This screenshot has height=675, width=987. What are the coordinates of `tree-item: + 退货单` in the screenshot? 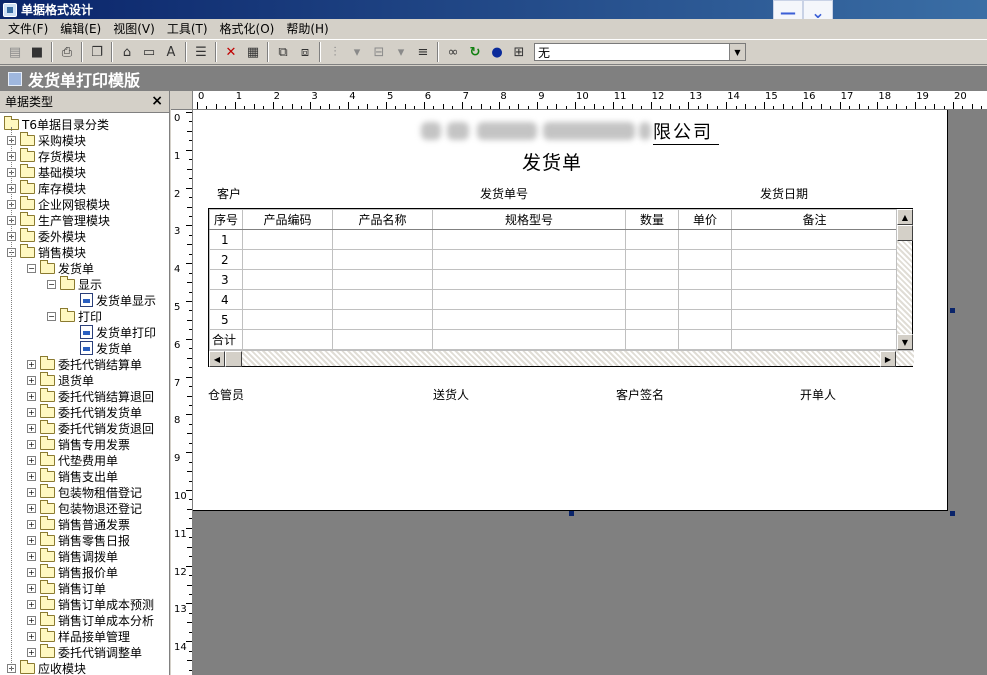 It's located at (60, 379).